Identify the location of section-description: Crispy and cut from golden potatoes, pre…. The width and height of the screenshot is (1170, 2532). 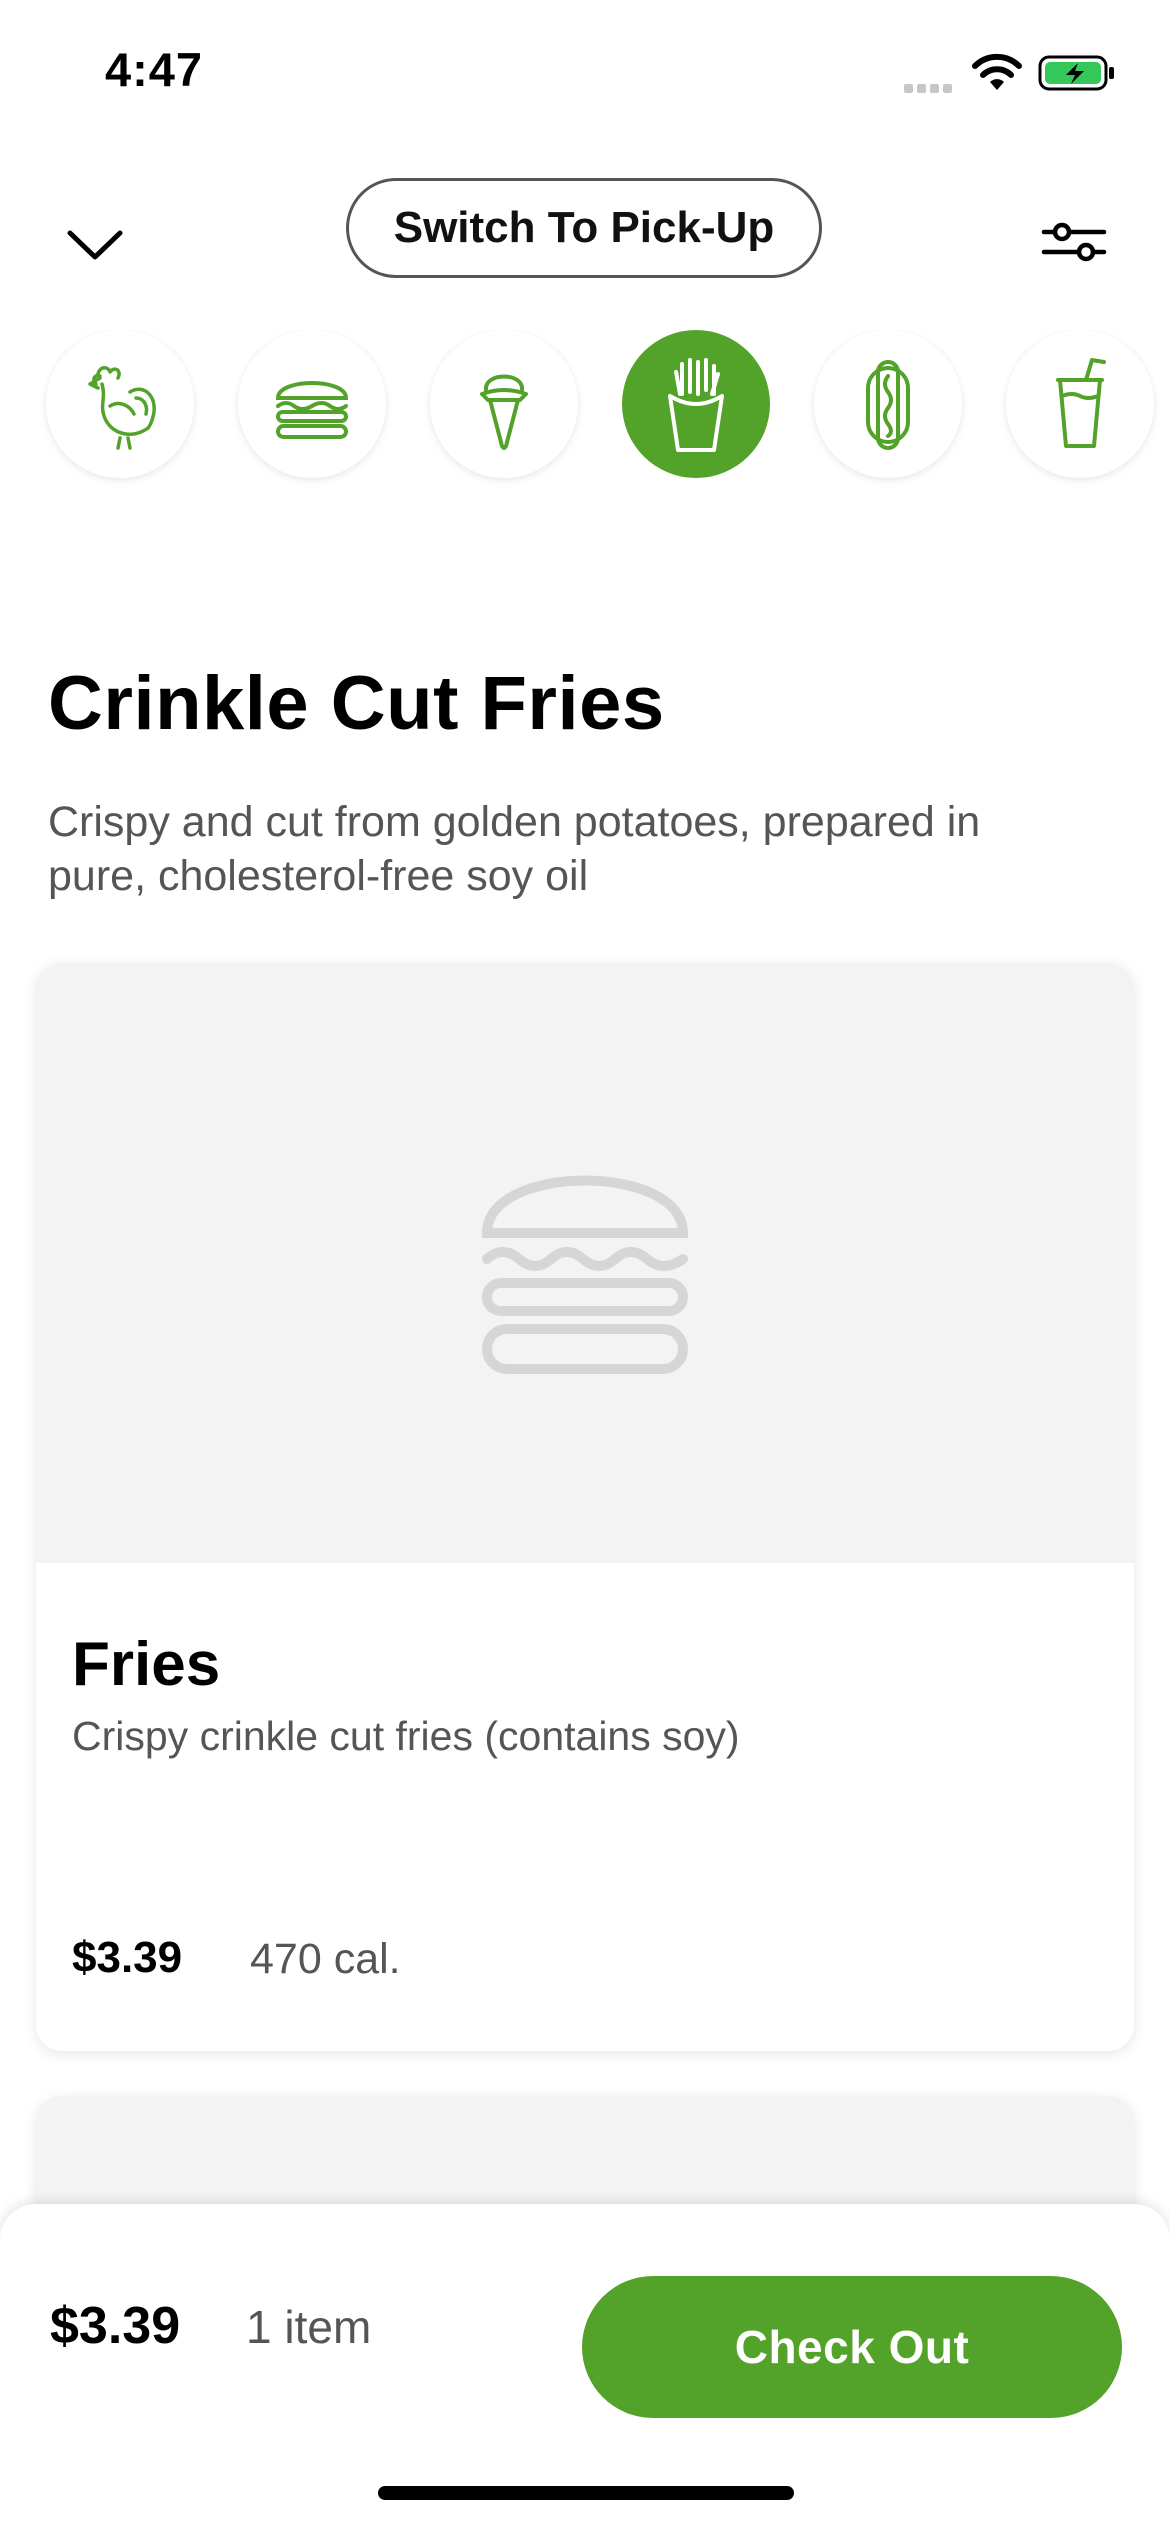
(514, 849).